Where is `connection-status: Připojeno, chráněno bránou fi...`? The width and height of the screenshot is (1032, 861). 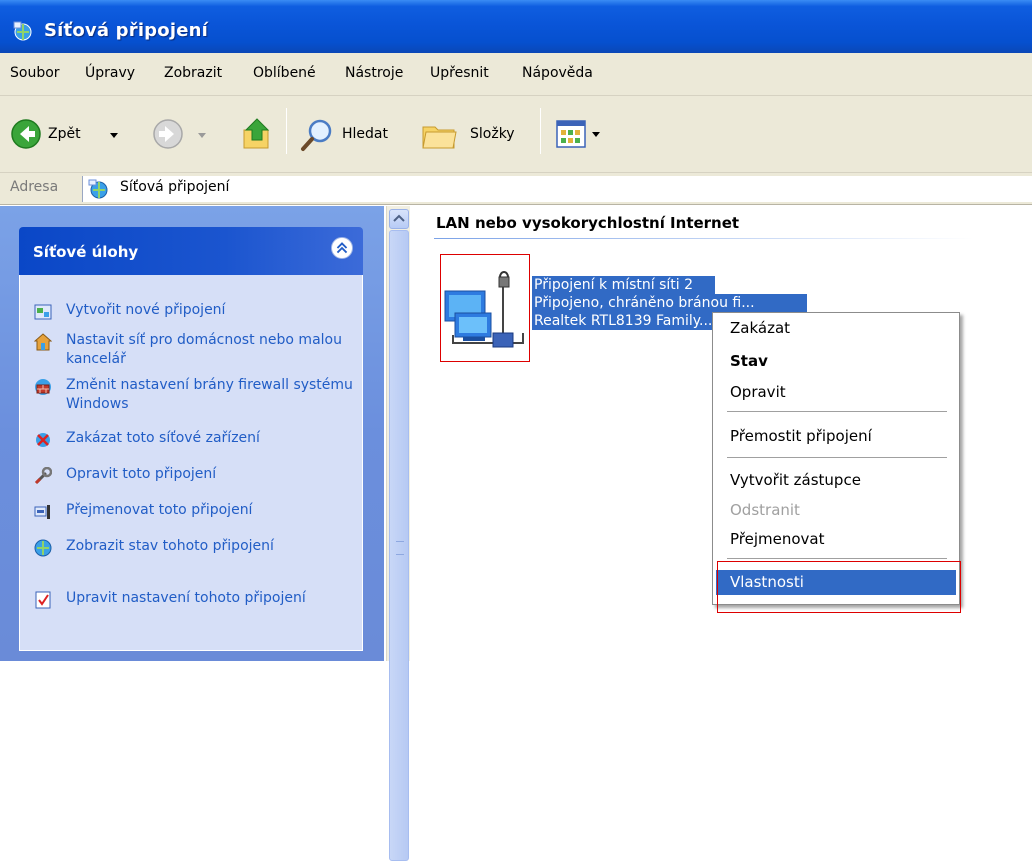 connection-status: Připojeno, chráněno bránou fi... is located at coordinates (669, 303).